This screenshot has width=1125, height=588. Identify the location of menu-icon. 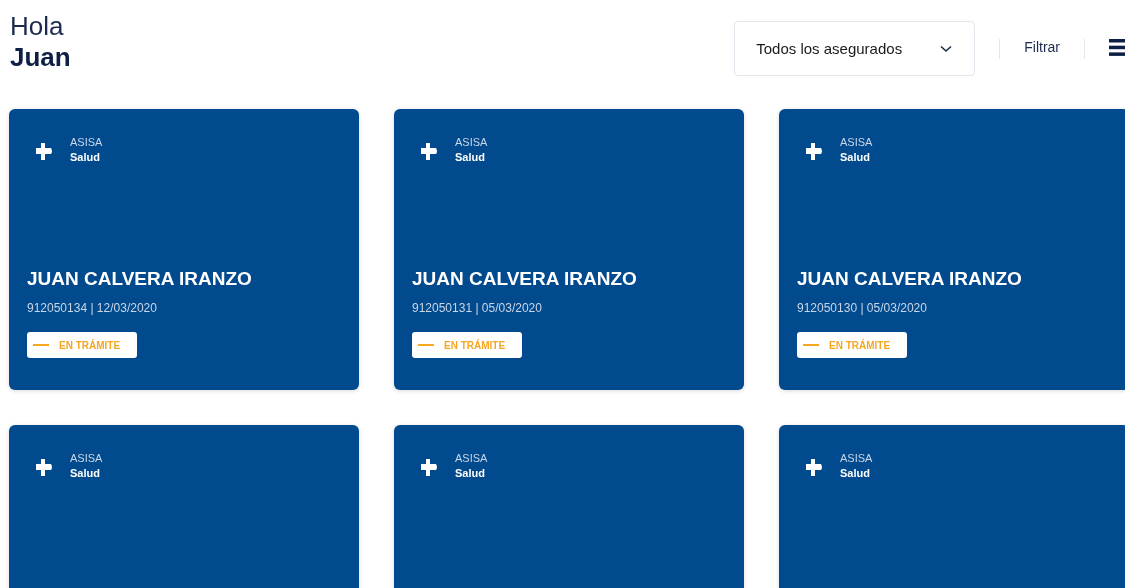
(1117, 47).